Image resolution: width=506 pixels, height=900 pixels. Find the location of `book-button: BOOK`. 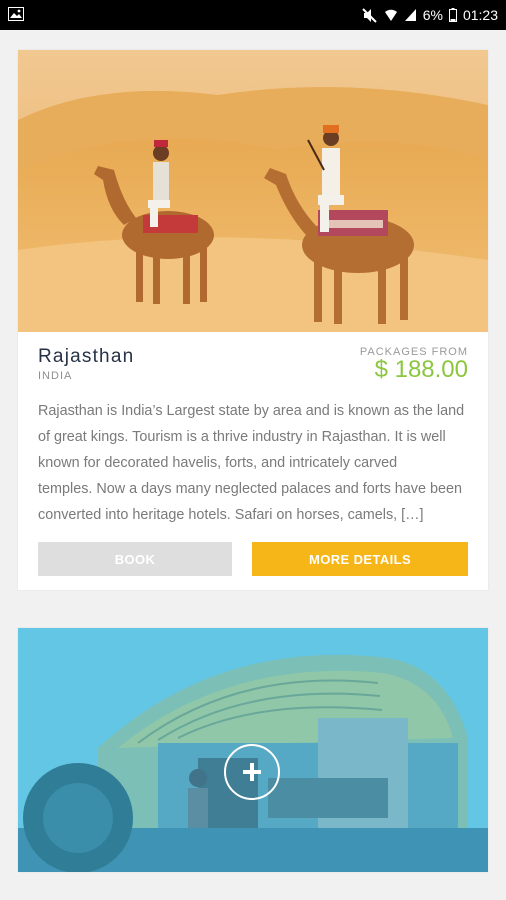

book-button: BOOK is located at coordinates (135, 559).